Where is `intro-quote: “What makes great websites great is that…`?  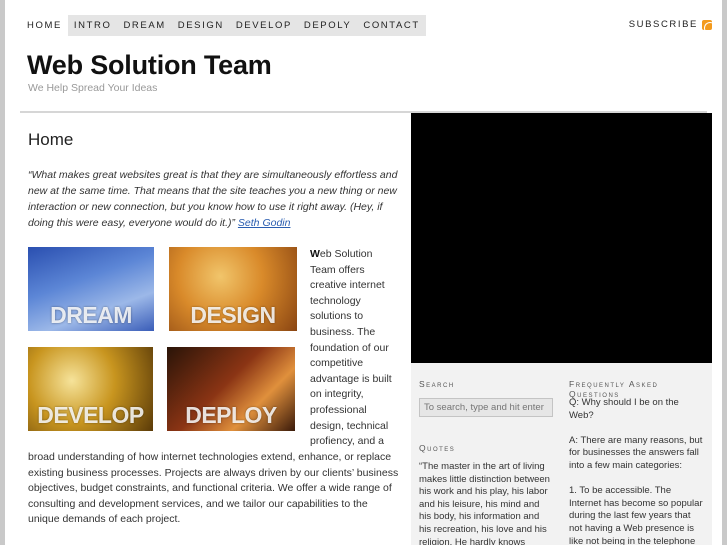
intro-quote: “What makes great websites great is that… is located at coordinates (213, 199).